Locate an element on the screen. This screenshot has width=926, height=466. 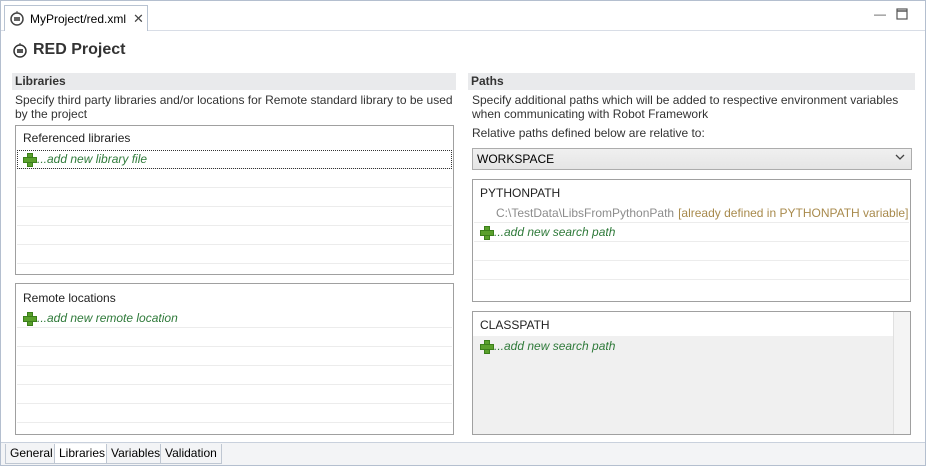
editor-tab-label: MyProject/red.xml is located at coordinates (78, 18).